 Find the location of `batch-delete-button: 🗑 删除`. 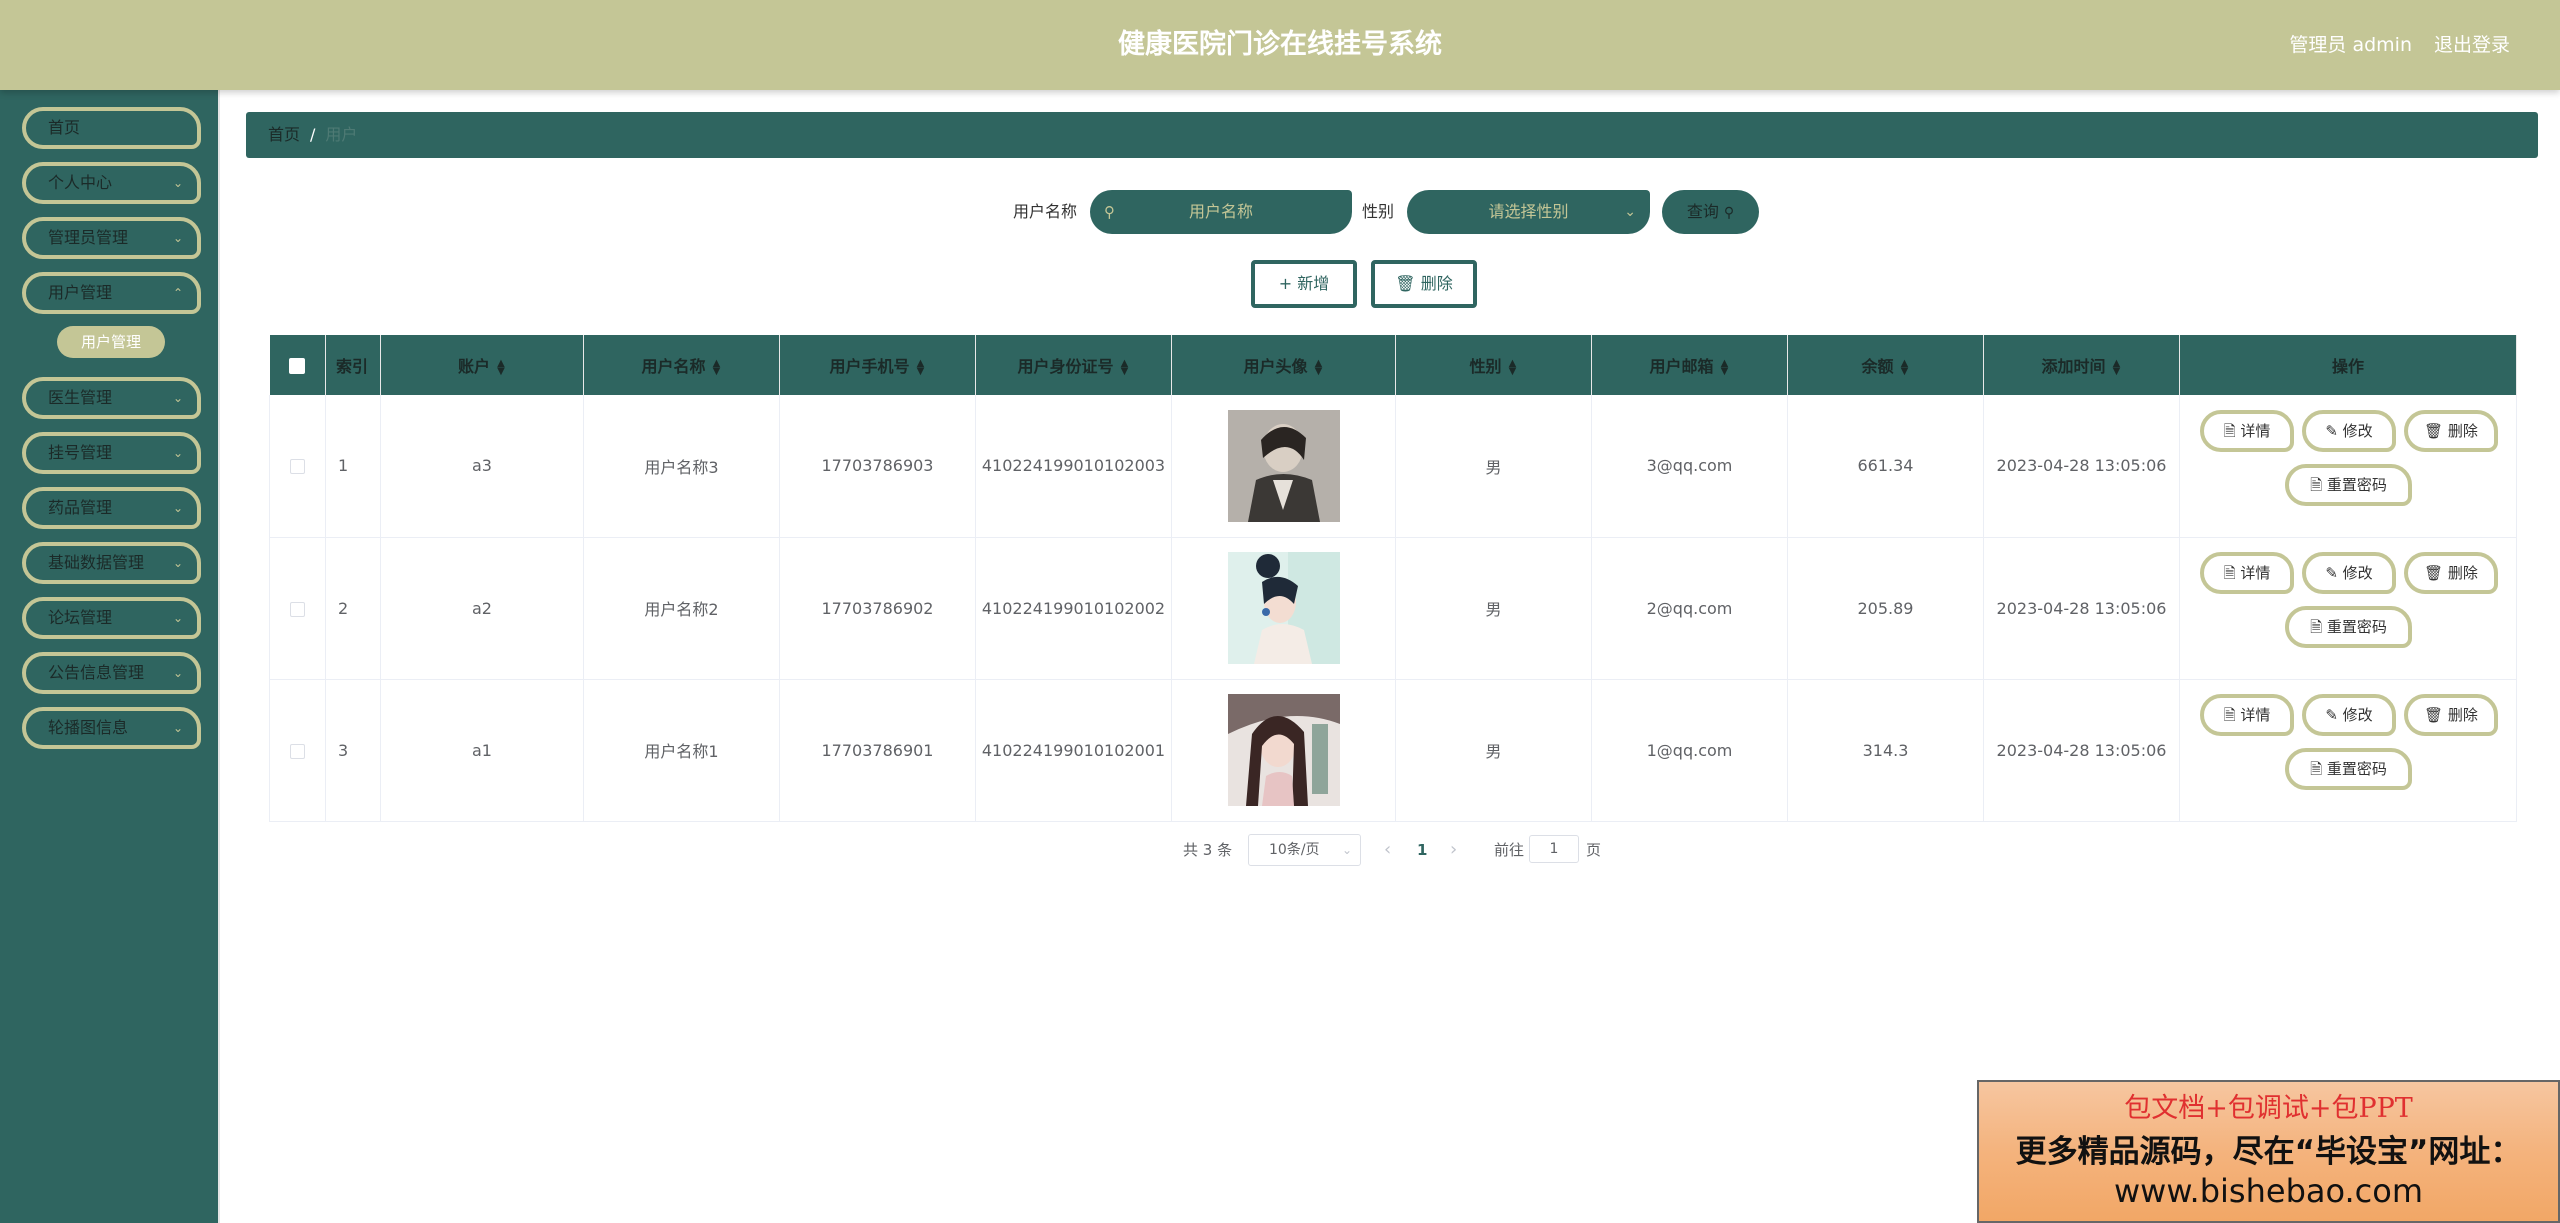

batch-delete-button: 🗑 删除 is located at coordinates (1424, 284).